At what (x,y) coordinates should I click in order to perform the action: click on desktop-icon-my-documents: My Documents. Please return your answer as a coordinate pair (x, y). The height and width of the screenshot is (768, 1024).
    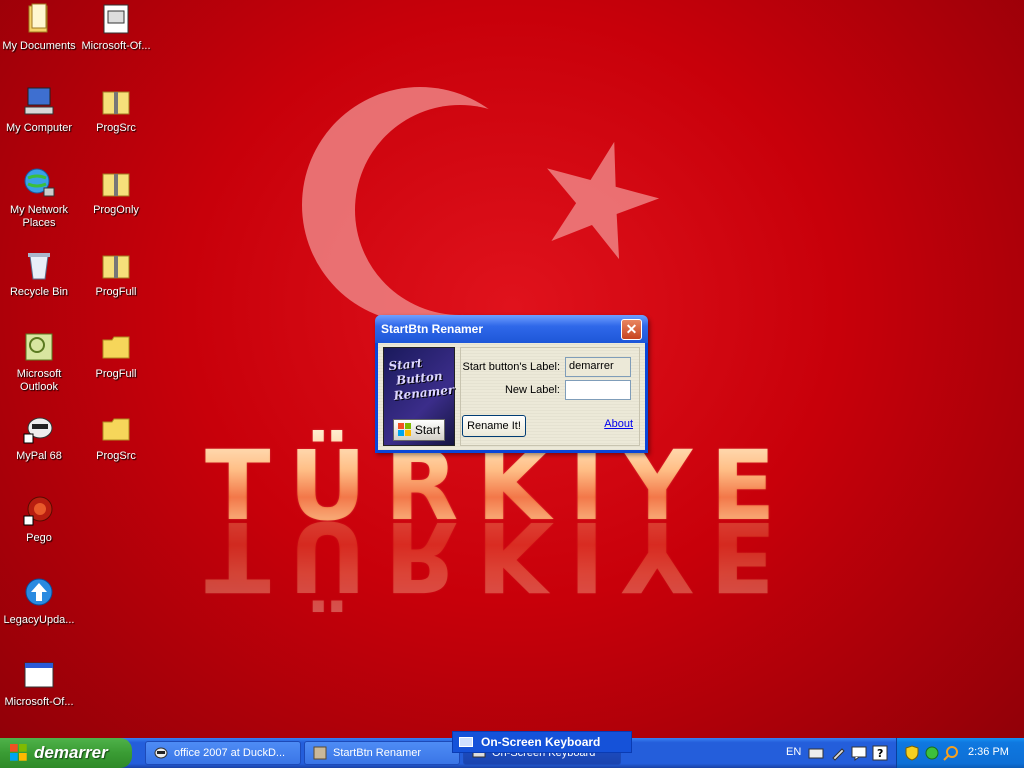
    Looking at the image, I should click on (39, 27).